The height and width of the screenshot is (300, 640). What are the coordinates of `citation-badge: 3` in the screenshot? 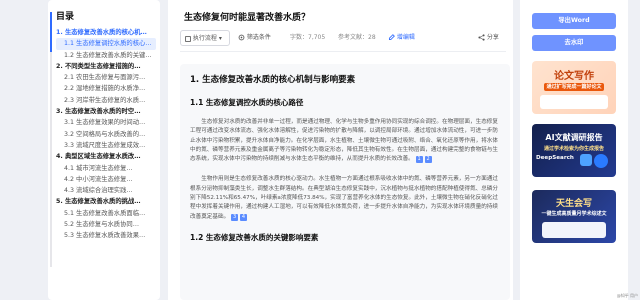 It's located at (234, 217).